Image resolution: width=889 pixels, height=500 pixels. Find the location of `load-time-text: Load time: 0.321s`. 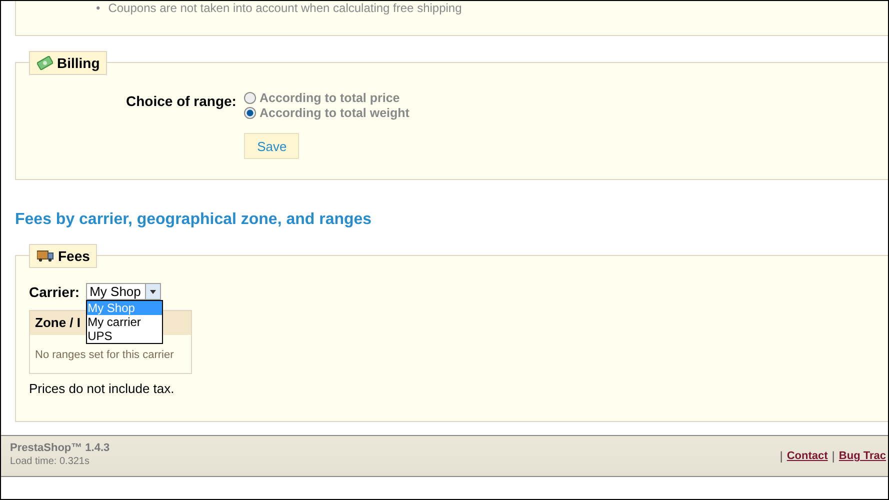

load-time-text: Load time: 0.321s is located at coordinates (50, 461).